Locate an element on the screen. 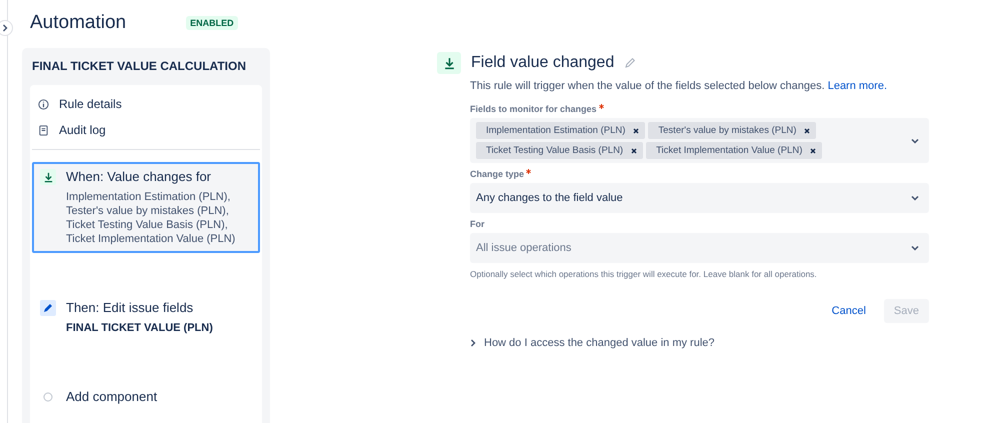  rule-step: Then: Edit issue fields FINAL TICKET VALUE (PLN) is located at coordinates (146, 317).